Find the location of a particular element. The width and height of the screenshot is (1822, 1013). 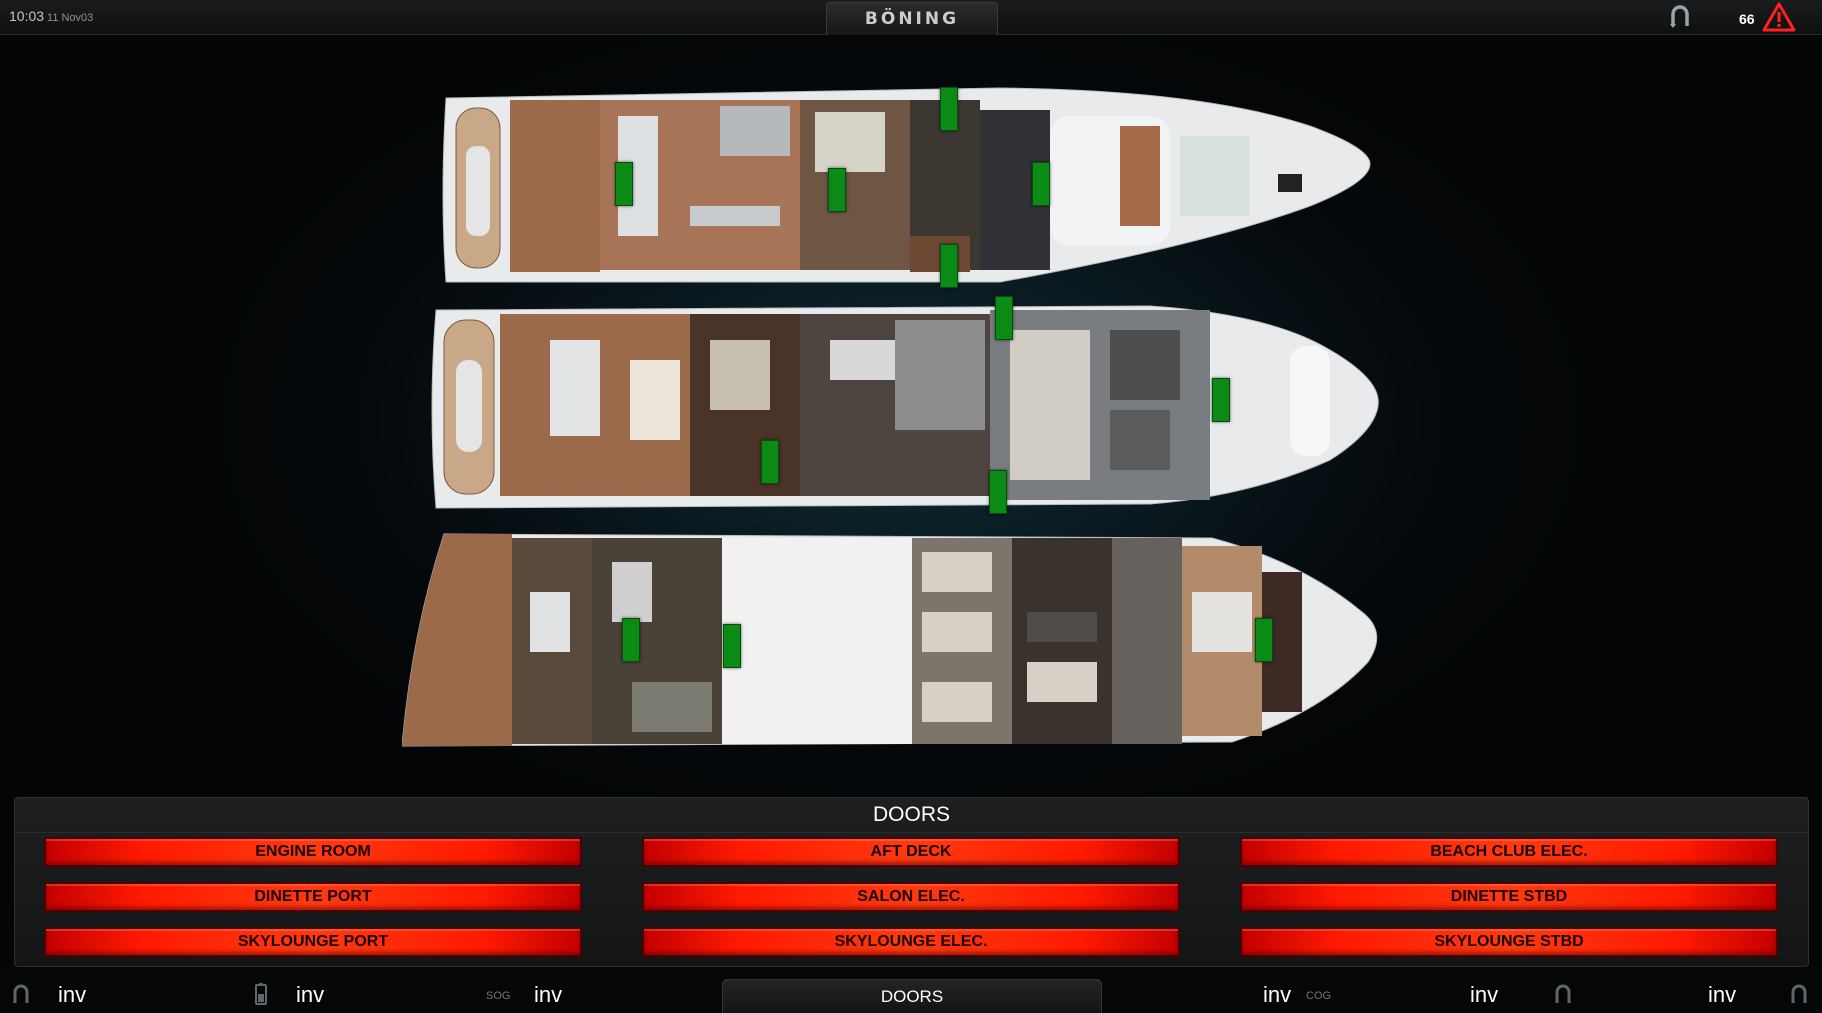

door-button-engine-room: ENGINE ROOM is located at coordinates (313, 852).